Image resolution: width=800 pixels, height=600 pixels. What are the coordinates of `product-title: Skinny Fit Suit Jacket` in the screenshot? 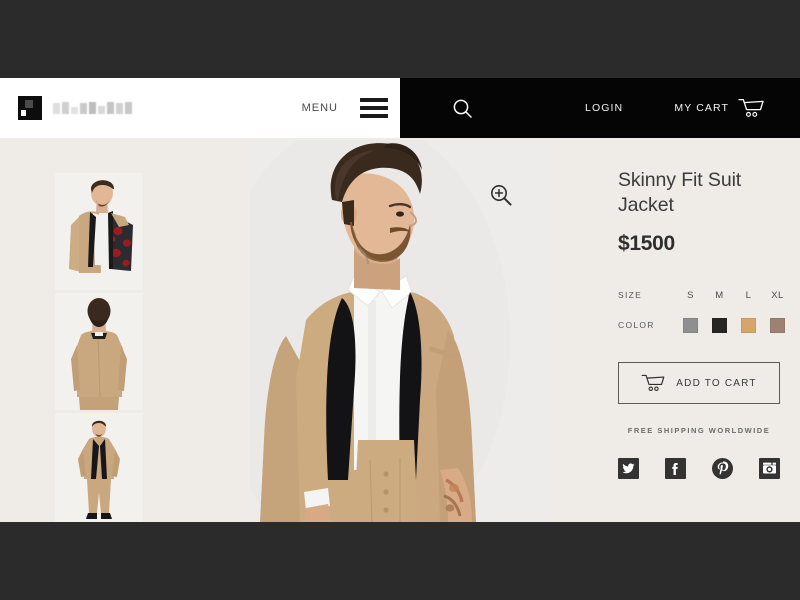 It's located at (680, 192).